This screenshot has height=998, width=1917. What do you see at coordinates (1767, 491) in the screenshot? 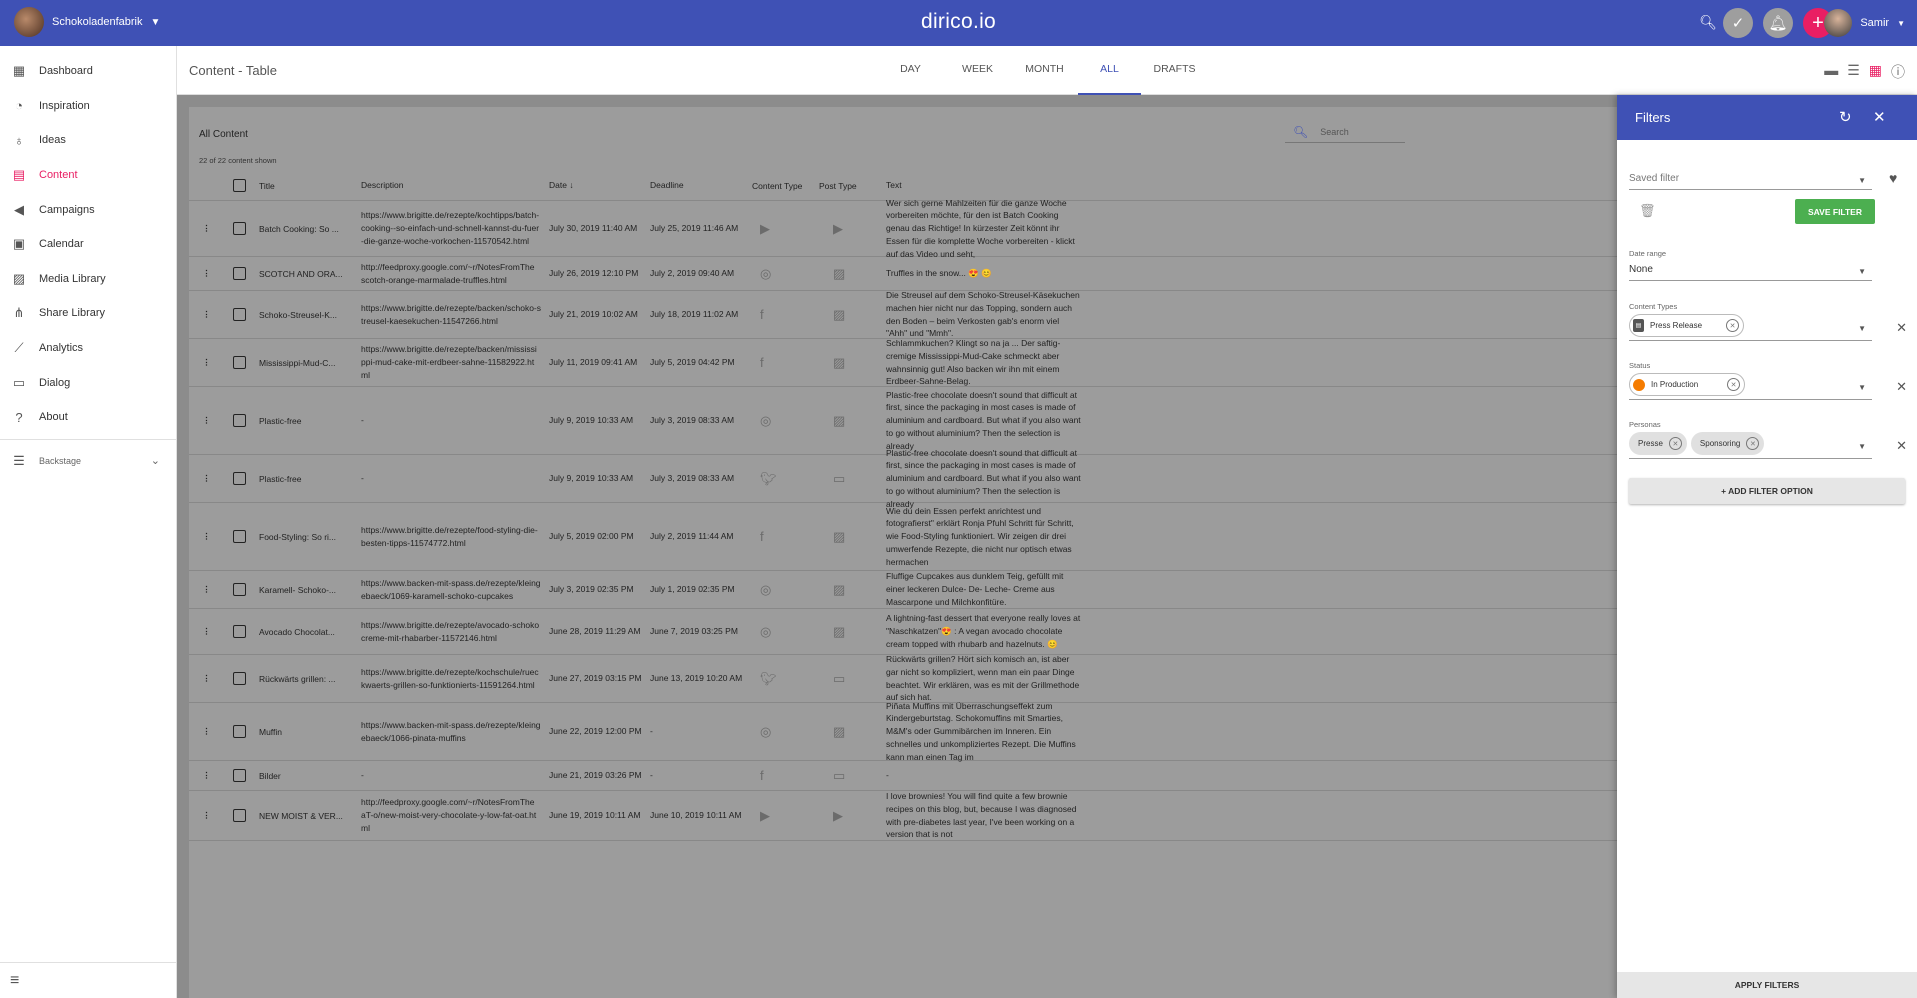
I see `add-filter-option-button: + ADD FILTER OPTION` at bounding box center [1767, 491].